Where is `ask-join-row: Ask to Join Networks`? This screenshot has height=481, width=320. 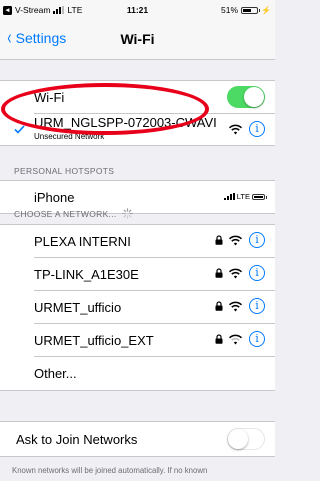 ask-join-row: Ask to Join Networks is located at coordinates (137, 439).